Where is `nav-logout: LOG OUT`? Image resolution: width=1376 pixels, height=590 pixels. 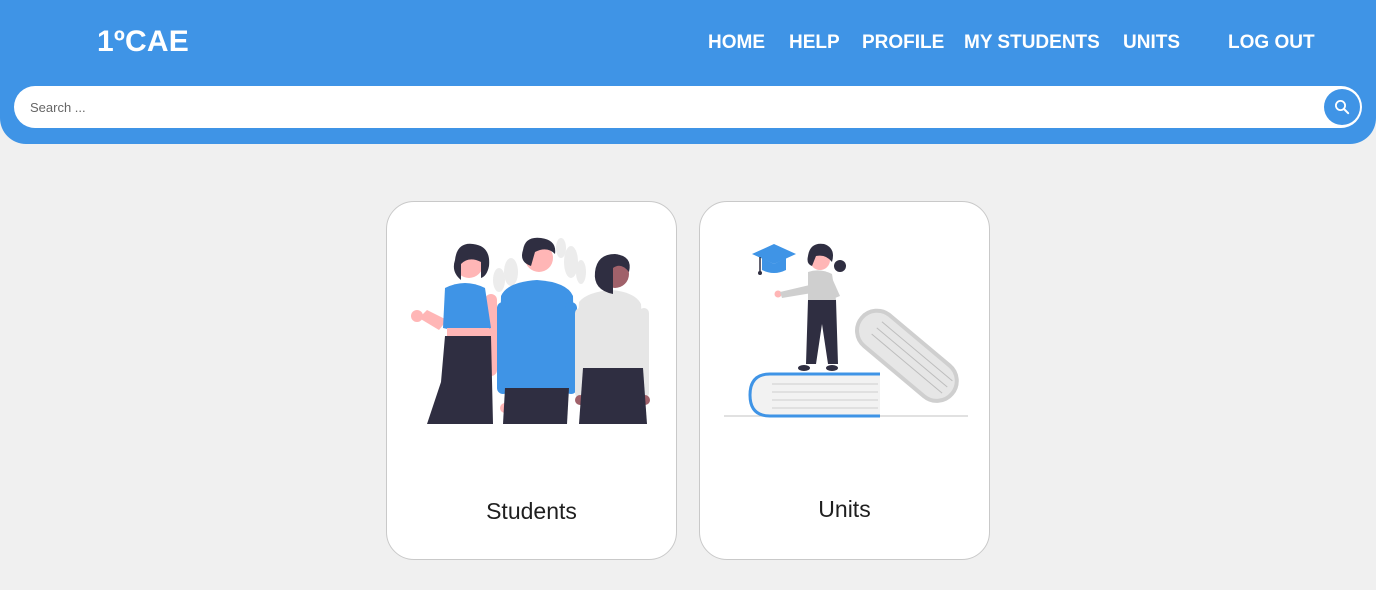
nav-logout: LOG OUT is located at coordinates (1271, 43).